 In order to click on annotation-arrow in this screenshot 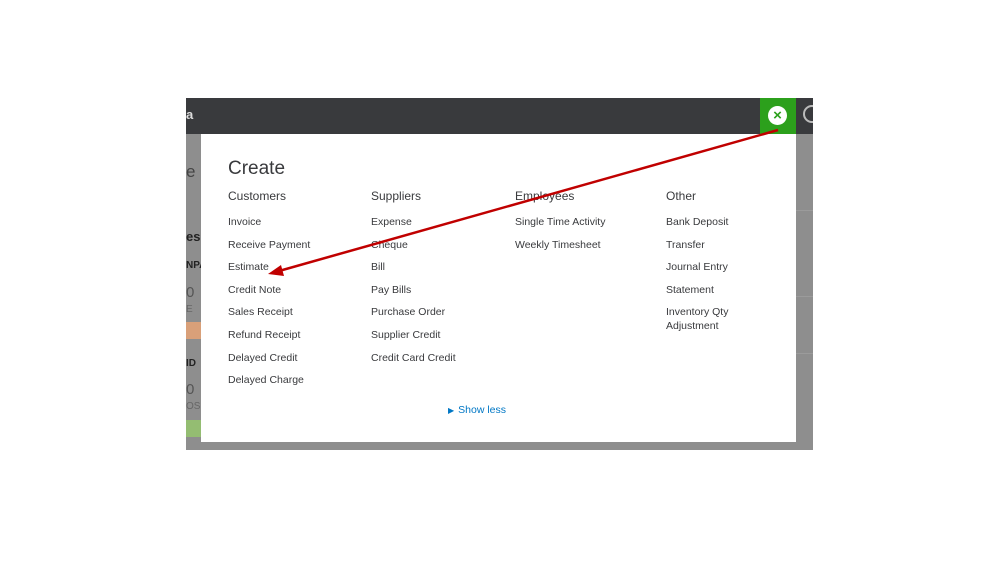, I will do `click(523, 202)`.